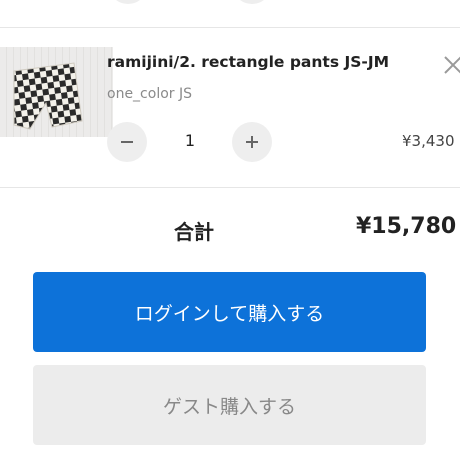 Image resolution: width=460 pixels, height=460 pixels. I want to click on increase-quantity-button, so click(252, 142).